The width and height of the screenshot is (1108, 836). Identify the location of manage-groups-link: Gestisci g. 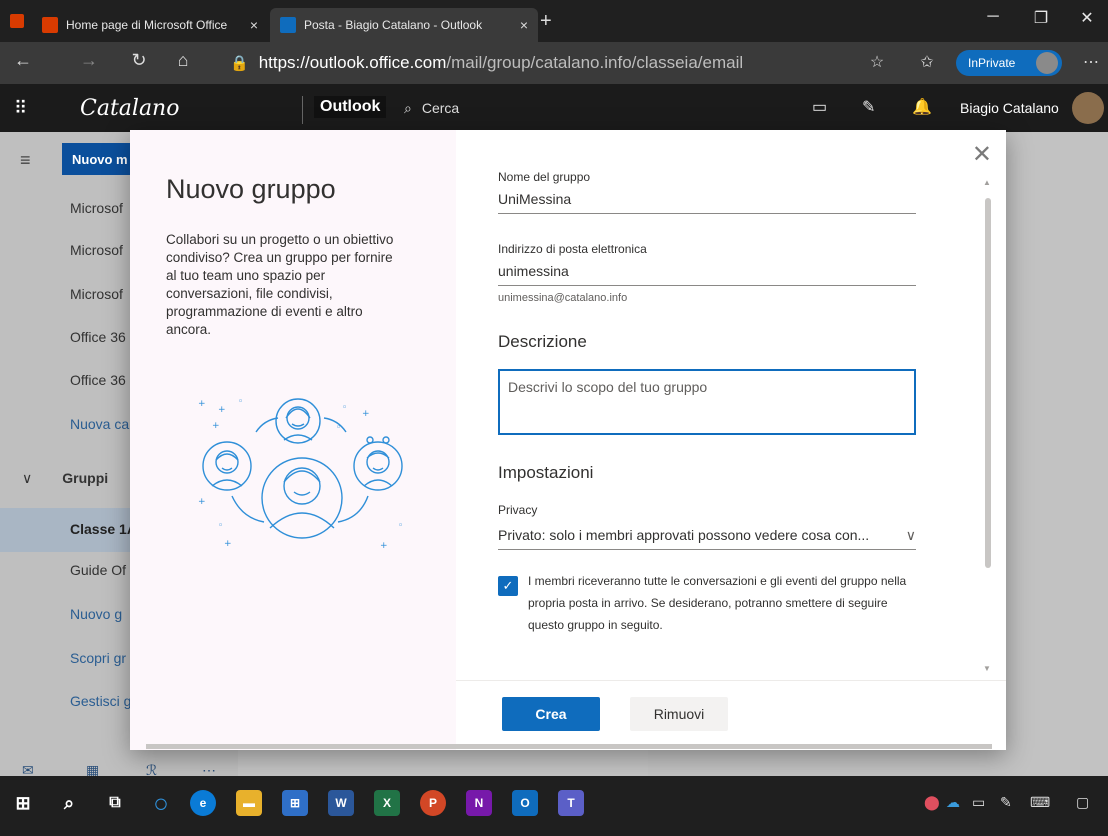
(100, 701).